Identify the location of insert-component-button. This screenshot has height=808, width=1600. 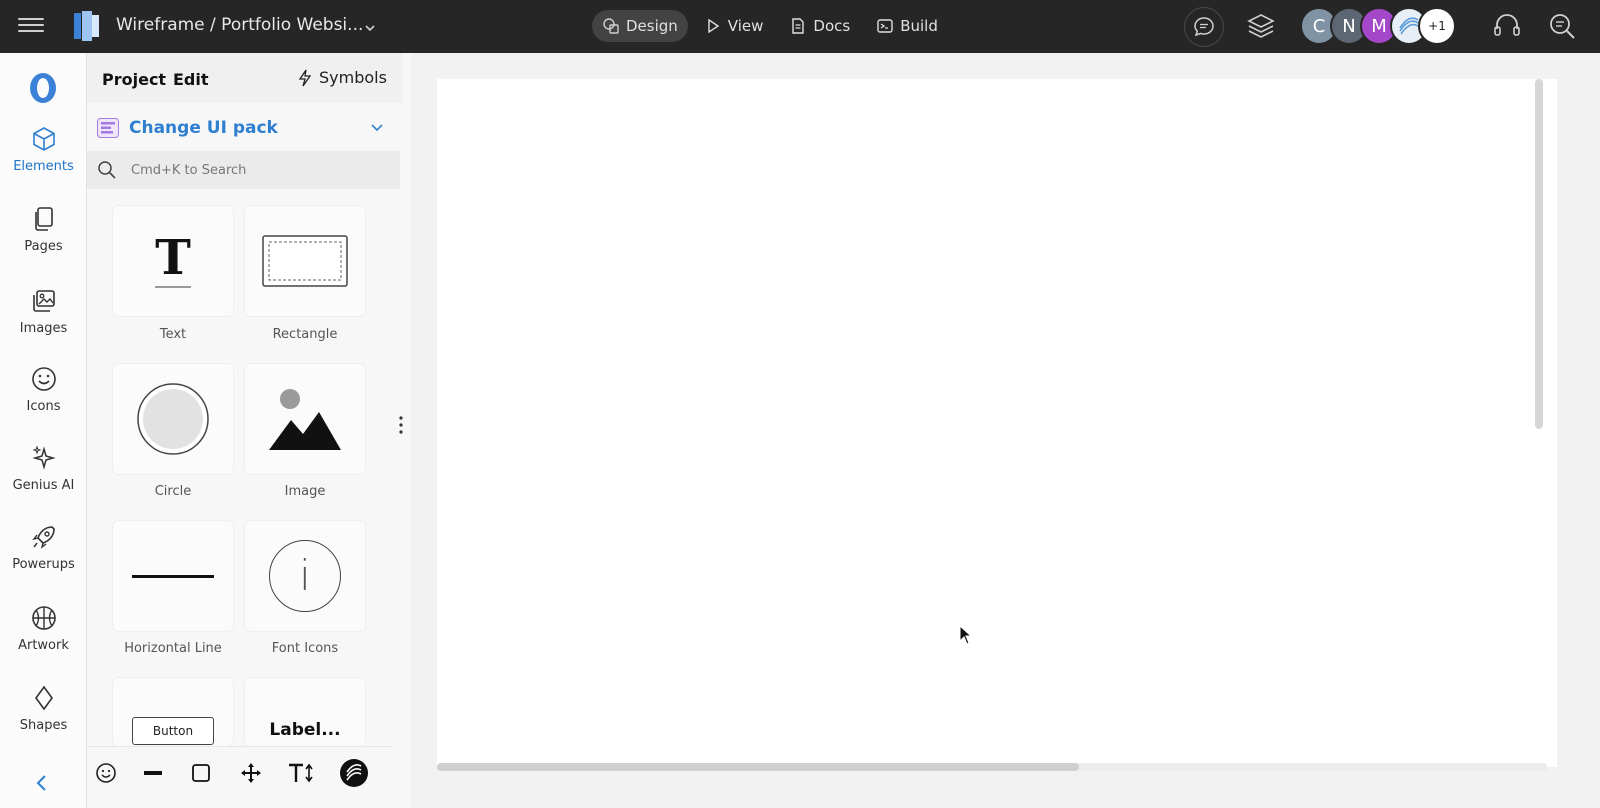
(251, 773).